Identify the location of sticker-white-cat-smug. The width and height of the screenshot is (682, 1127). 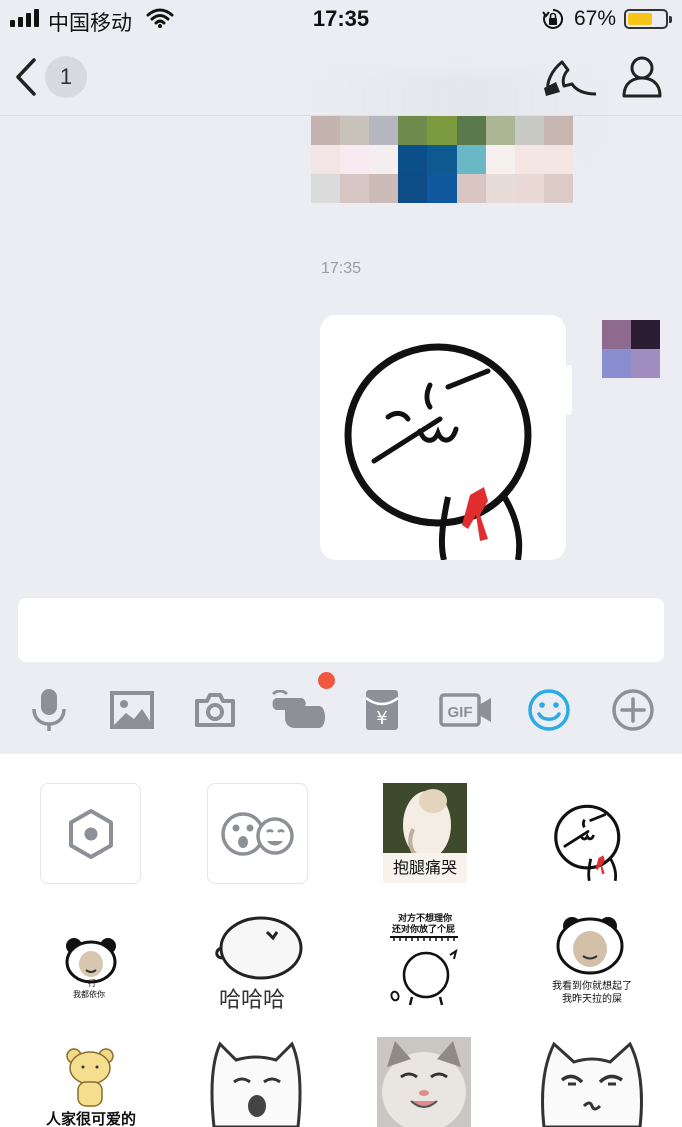
(256, 1083).